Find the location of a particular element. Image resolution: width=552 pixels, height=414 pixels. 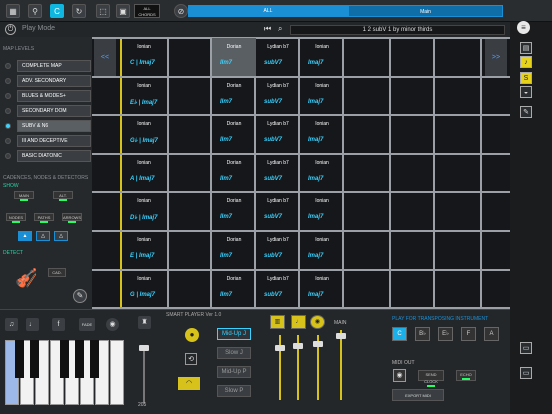

song-title: 1 2 subV 1 by minor thirds is located at coordinates (397, 30).